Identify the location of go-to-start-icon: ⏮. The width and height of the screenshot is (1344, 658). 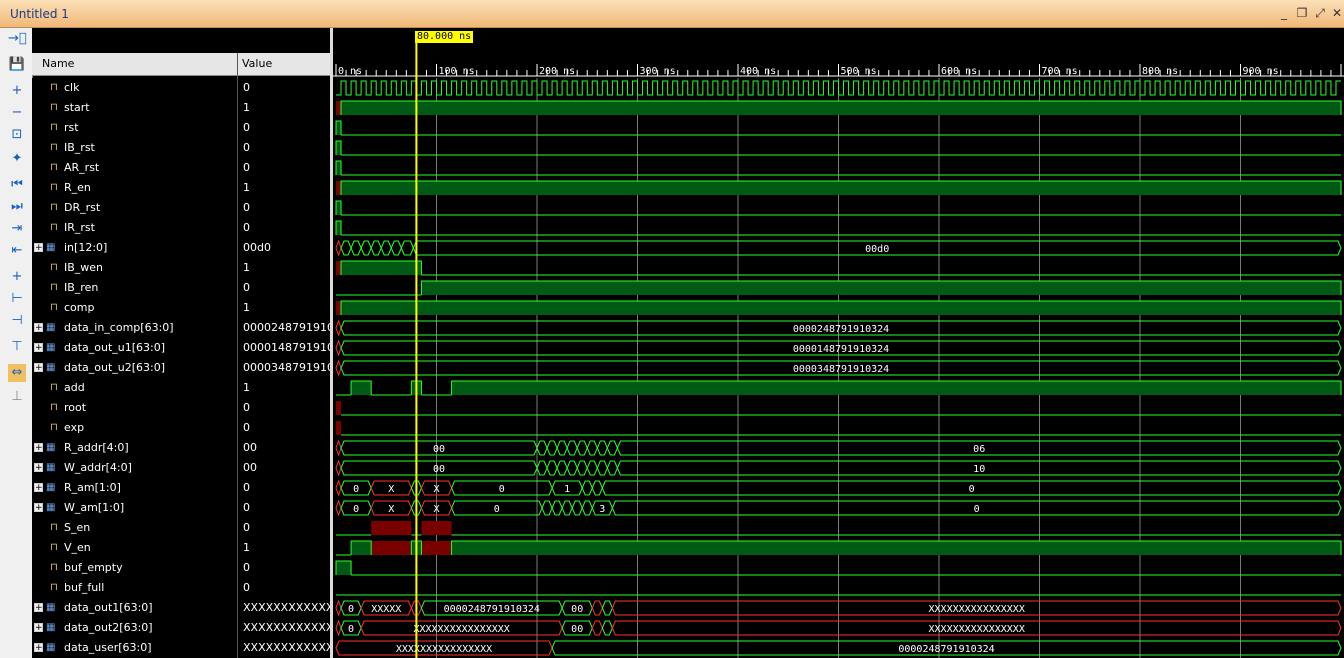
(17, 185).